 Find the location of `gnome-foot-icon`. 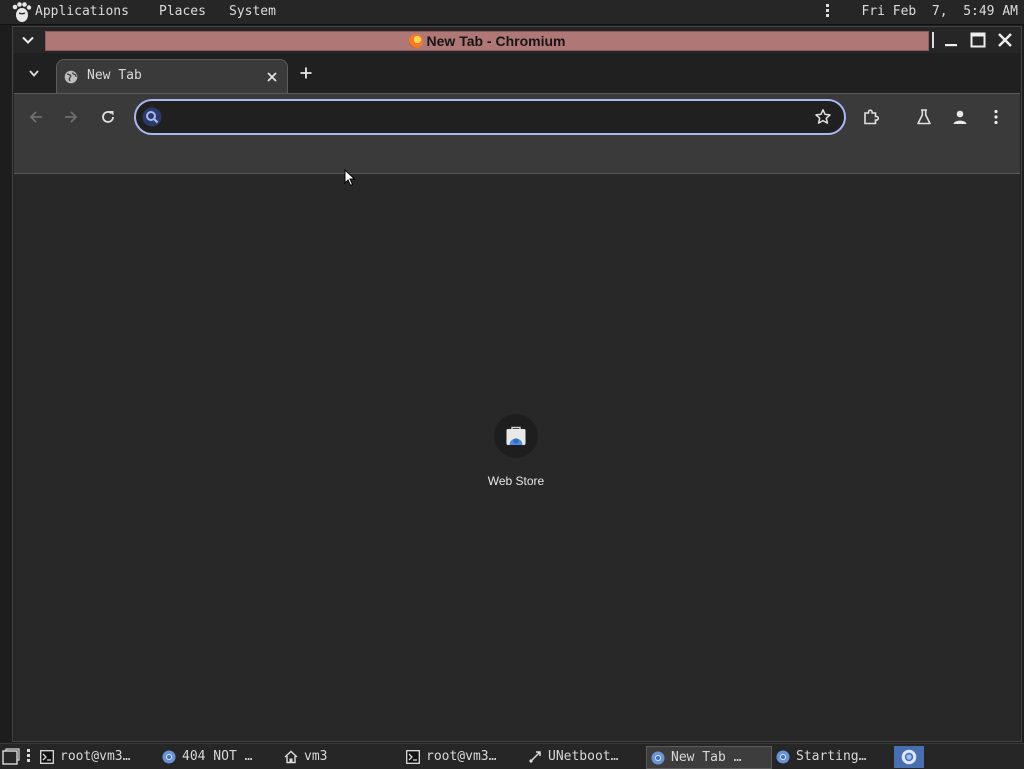

gnome-foot-icon is located at coordinates (21, 12).